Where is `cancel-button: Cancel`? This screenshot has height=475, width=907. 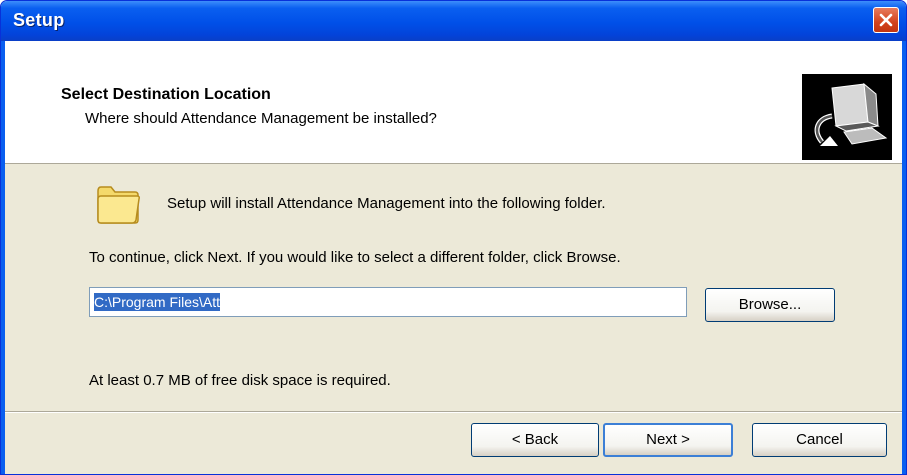
cancel-button: Cancel is located at coordinates (819, 440).